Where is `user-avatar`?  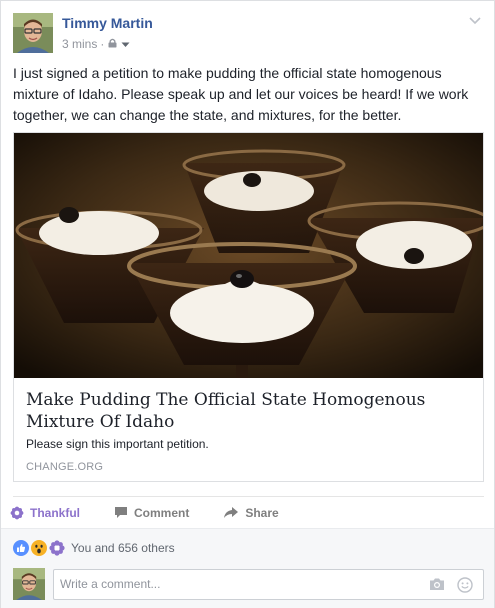 user-avatar is located at coordinates (29, 584).